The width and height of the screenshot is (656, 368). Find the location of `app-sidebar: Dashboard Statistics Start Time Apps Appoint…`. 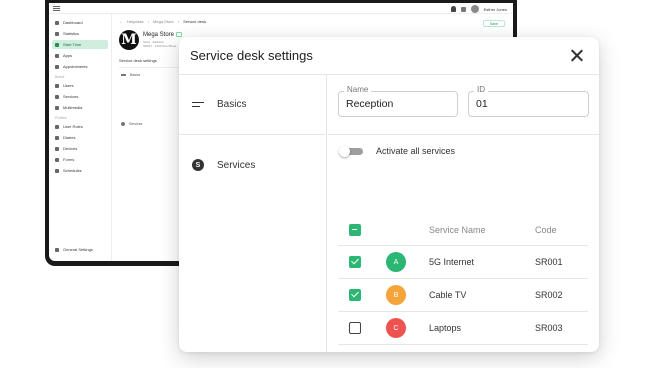

app-sidebar: Dashboard Statistics Start Time Apps Appoint… is located at coordinates (80, 137).